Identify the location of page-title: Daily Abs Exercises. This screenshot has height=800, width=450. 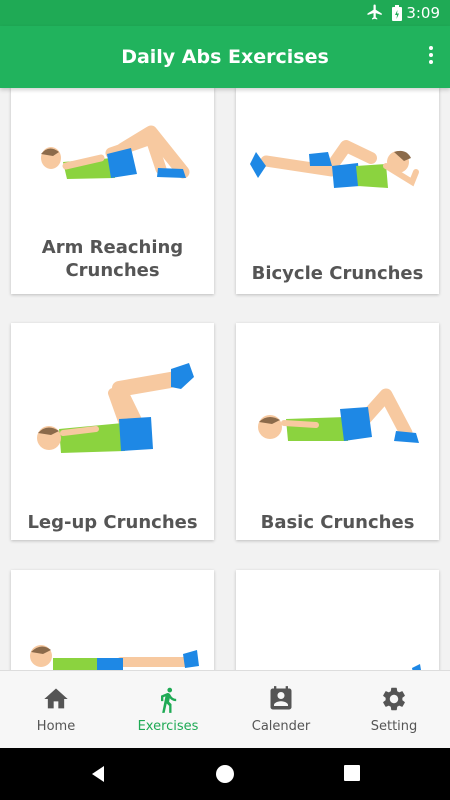
(225, 57).